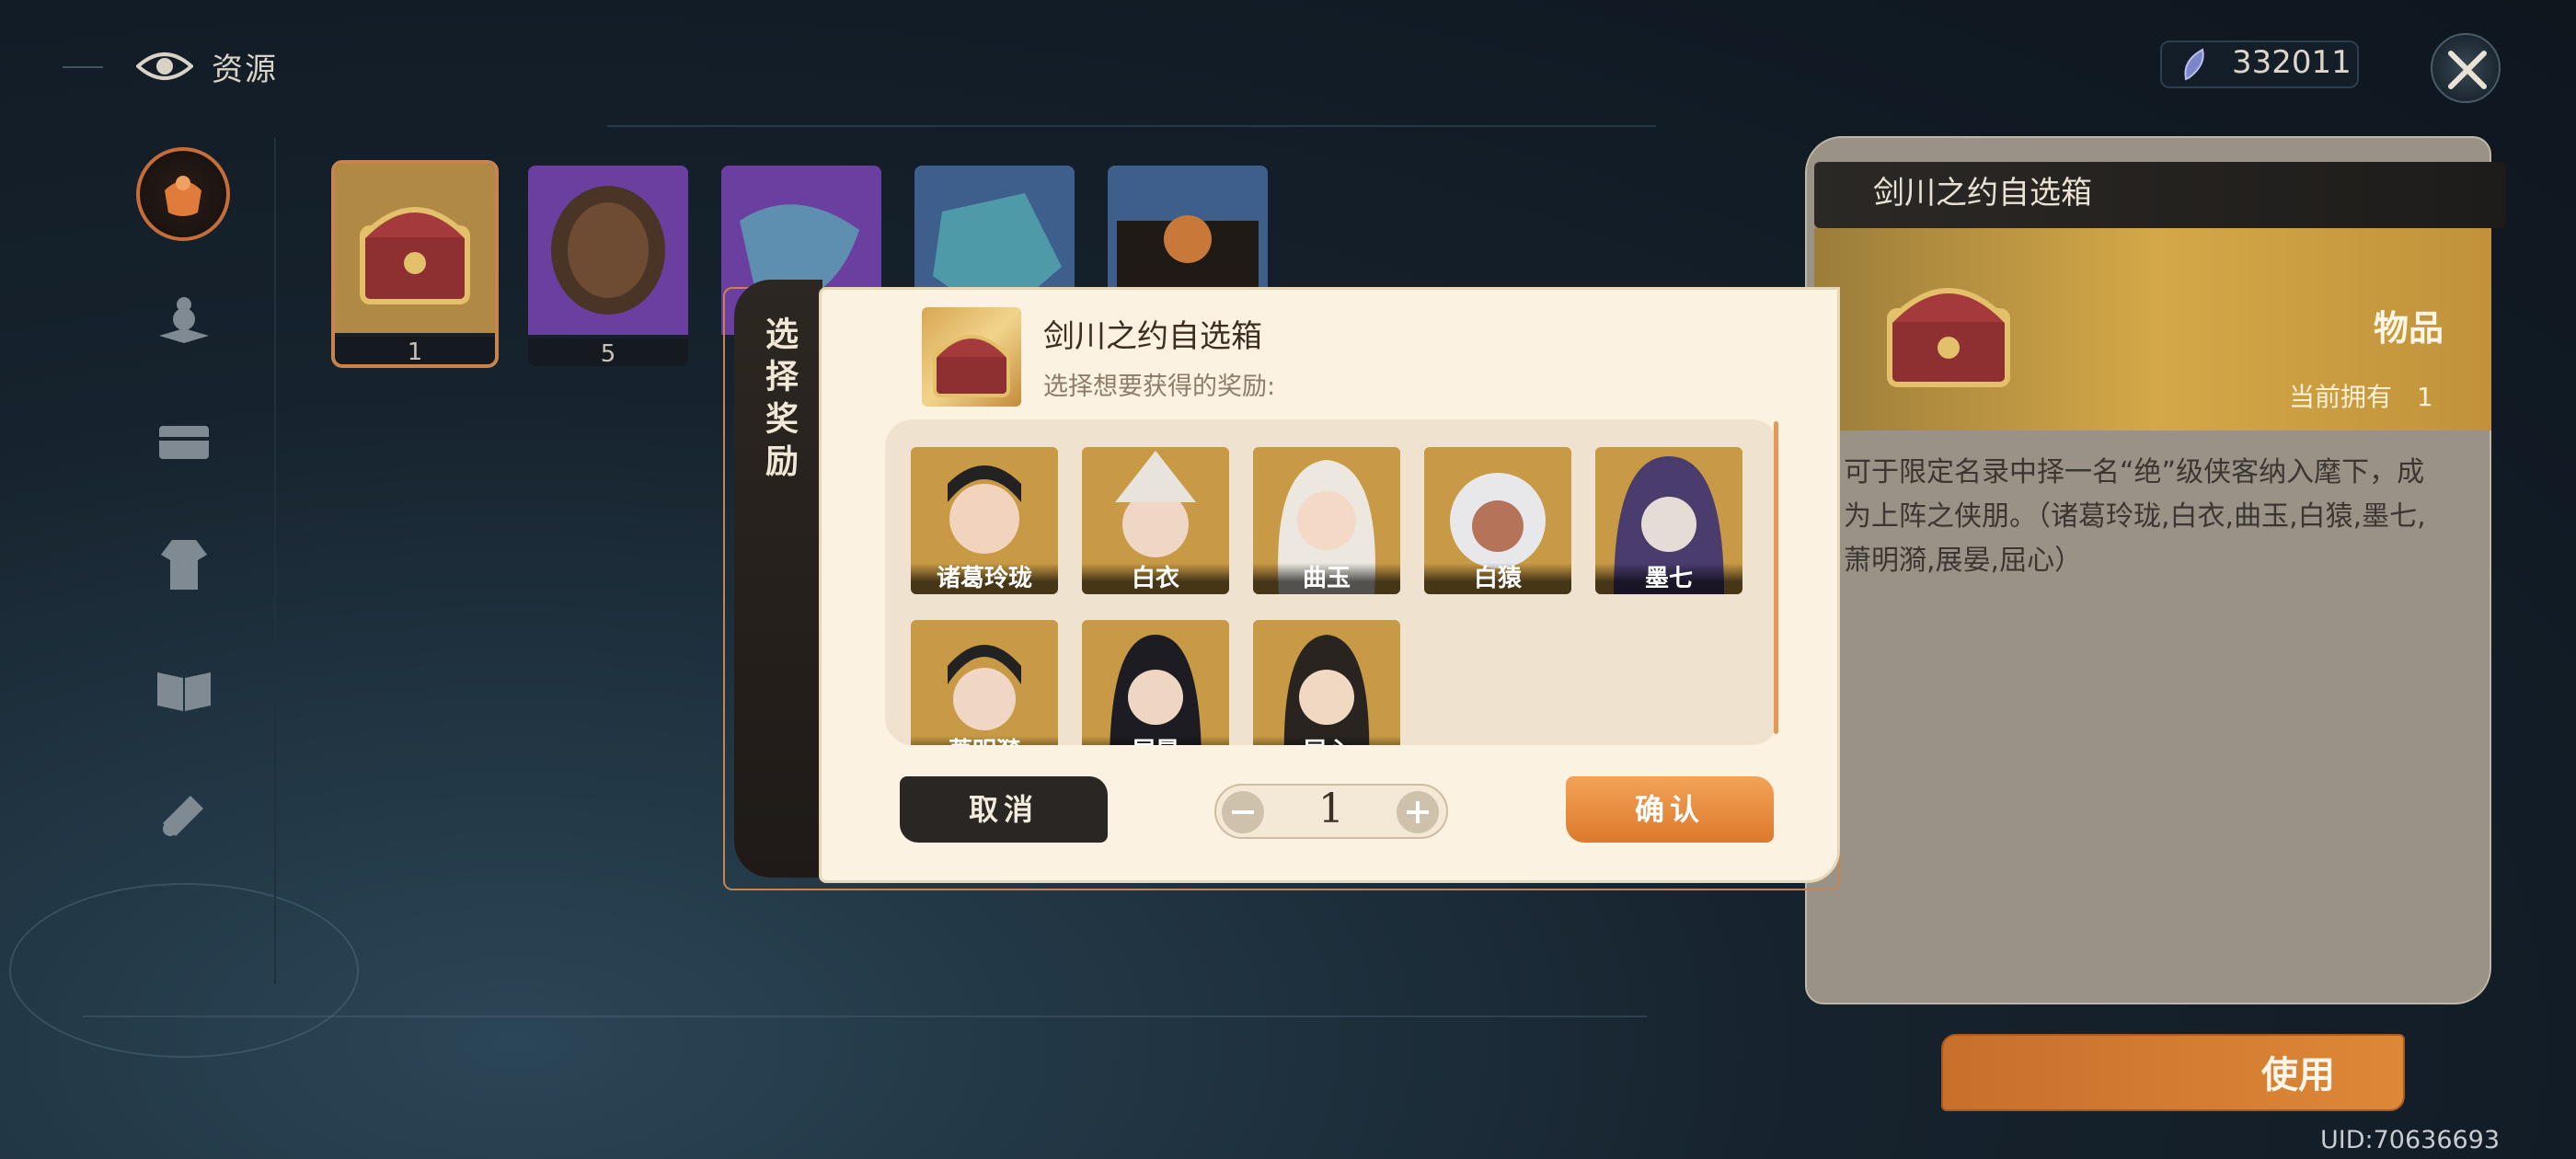  Describe the element at coordinates (1982, 193) in the screenshot. I see `detail-title: 剑川之约自选箱` at that location.